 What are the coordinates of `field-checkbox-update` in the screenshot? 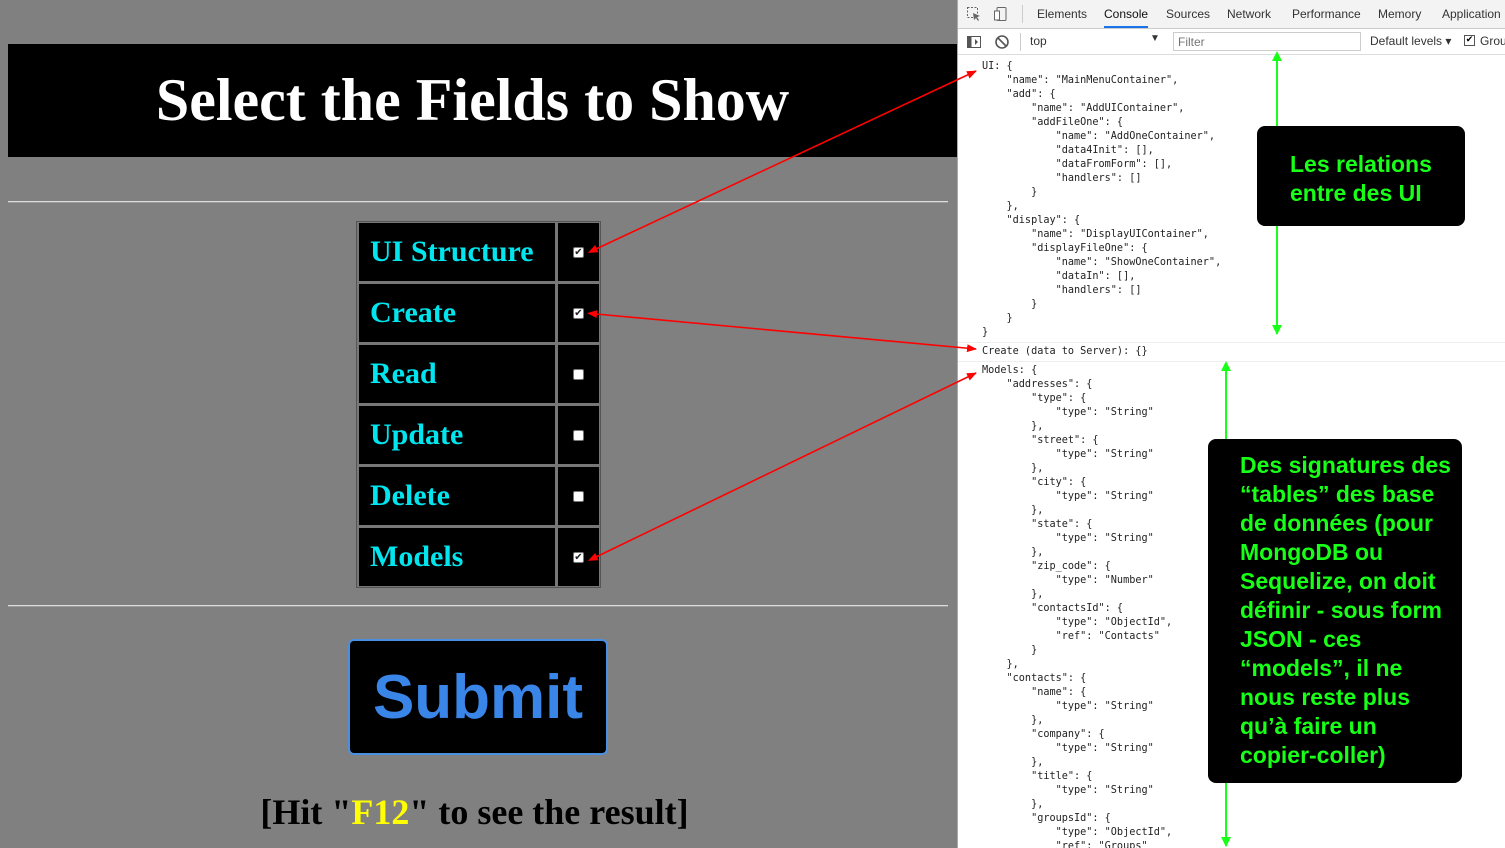 It's located at (578, 435).